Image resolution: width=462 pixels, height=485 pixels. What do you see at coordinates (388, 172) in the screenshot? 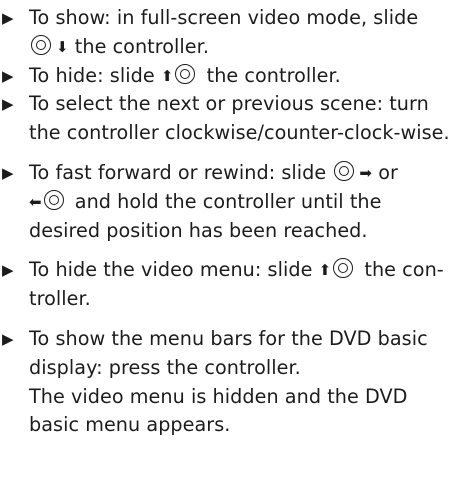
I see `item-text: or` at bounding box center [388, 172].